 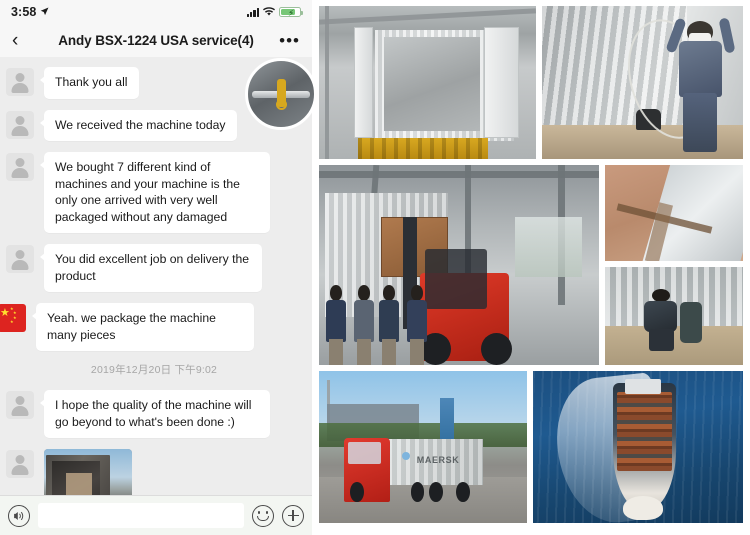 I want to click on message-bubble: We received the machine today, so click(x=138, y=125).